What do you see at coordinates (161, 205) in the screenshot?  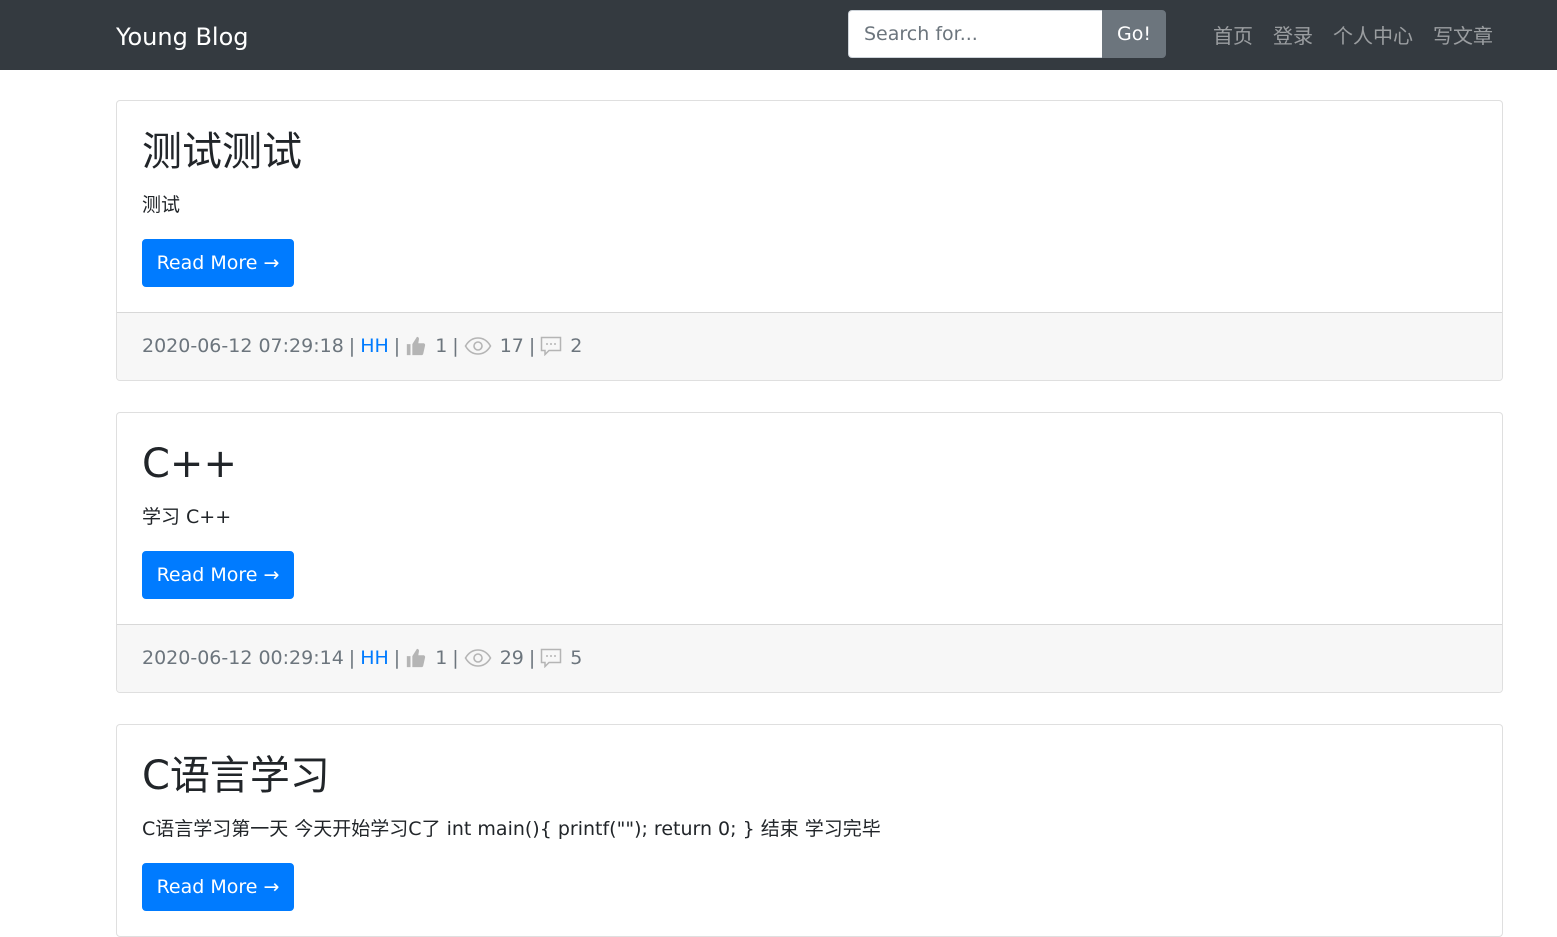 I see `post-summary: 测试` at bounding box center [161, 205].